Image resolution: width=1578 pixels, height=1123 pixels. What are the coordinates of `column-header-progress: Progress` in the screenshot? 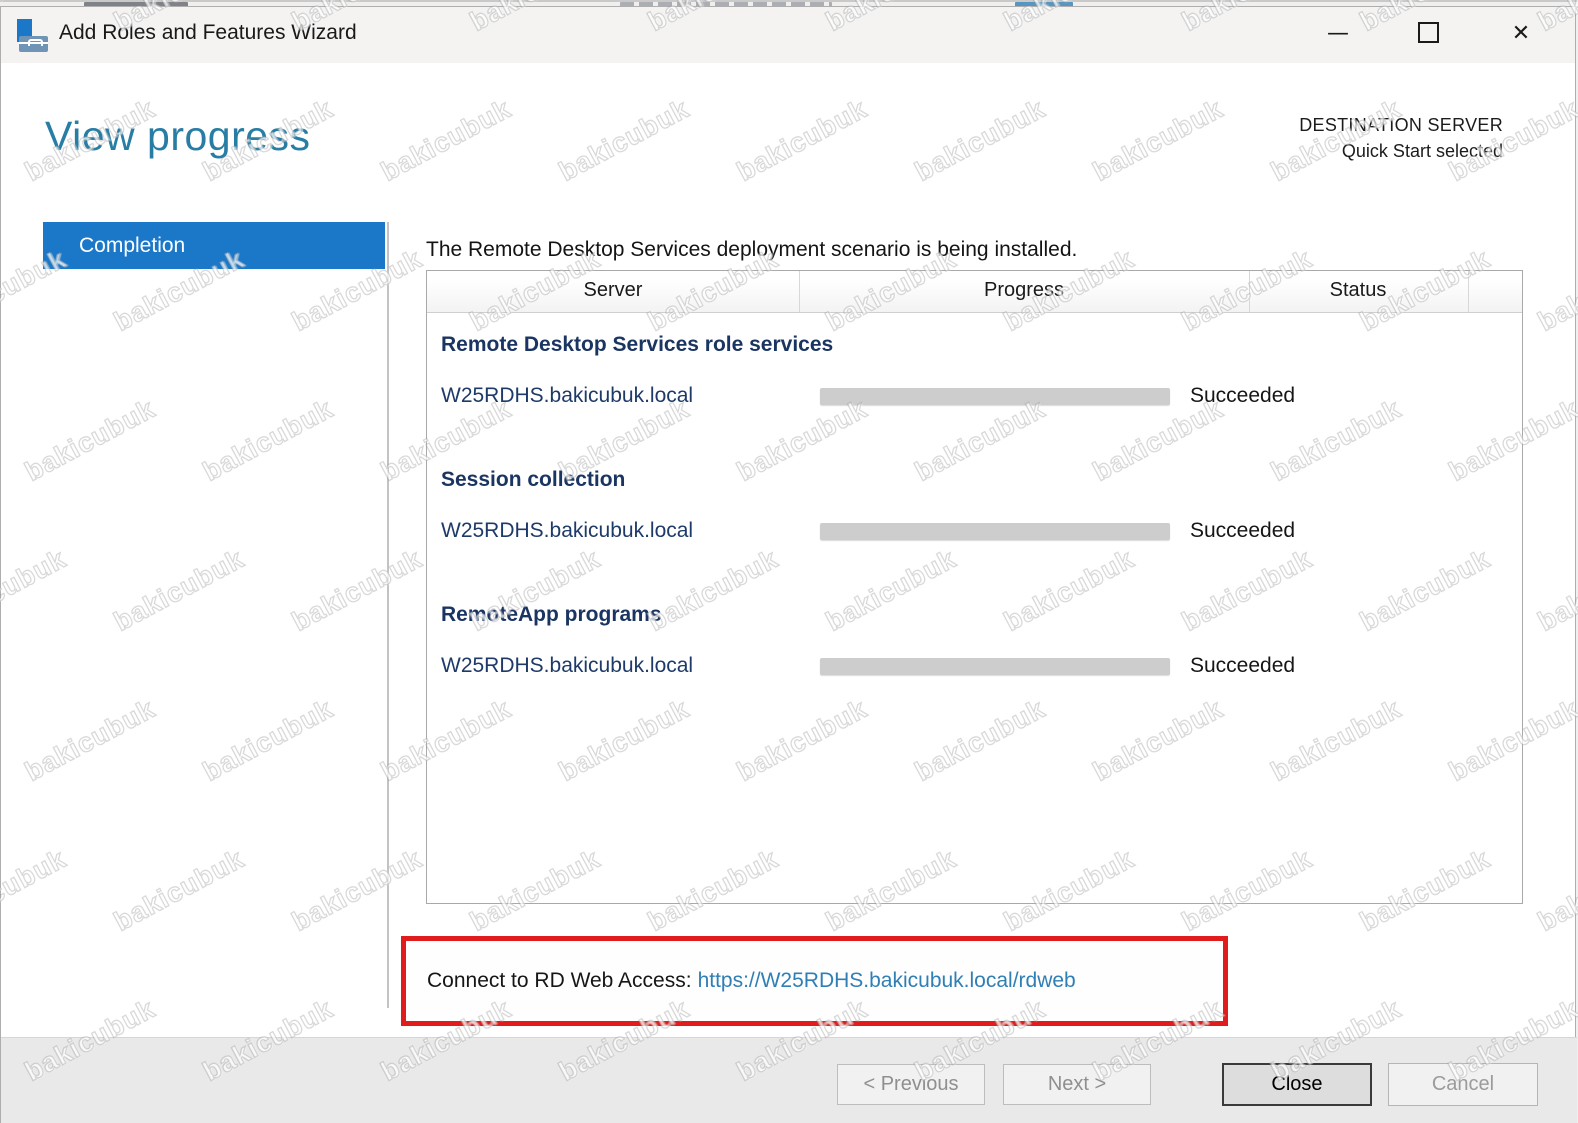 It's located at (1024, 290).